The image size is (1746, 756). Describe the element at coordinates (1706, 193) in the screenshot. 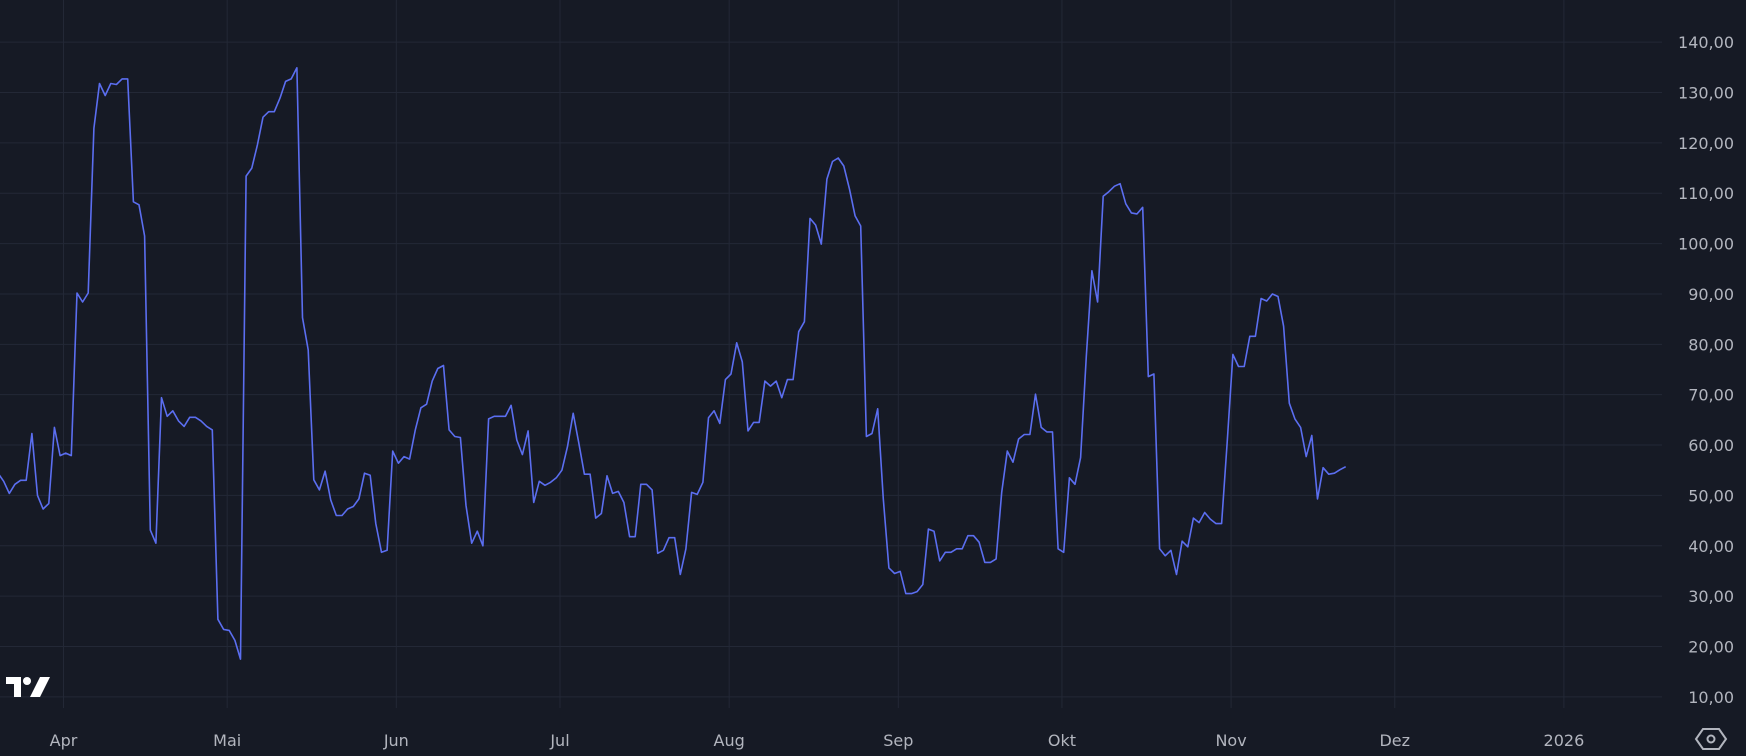

I see `y-tick-label: 110,00` at that location.